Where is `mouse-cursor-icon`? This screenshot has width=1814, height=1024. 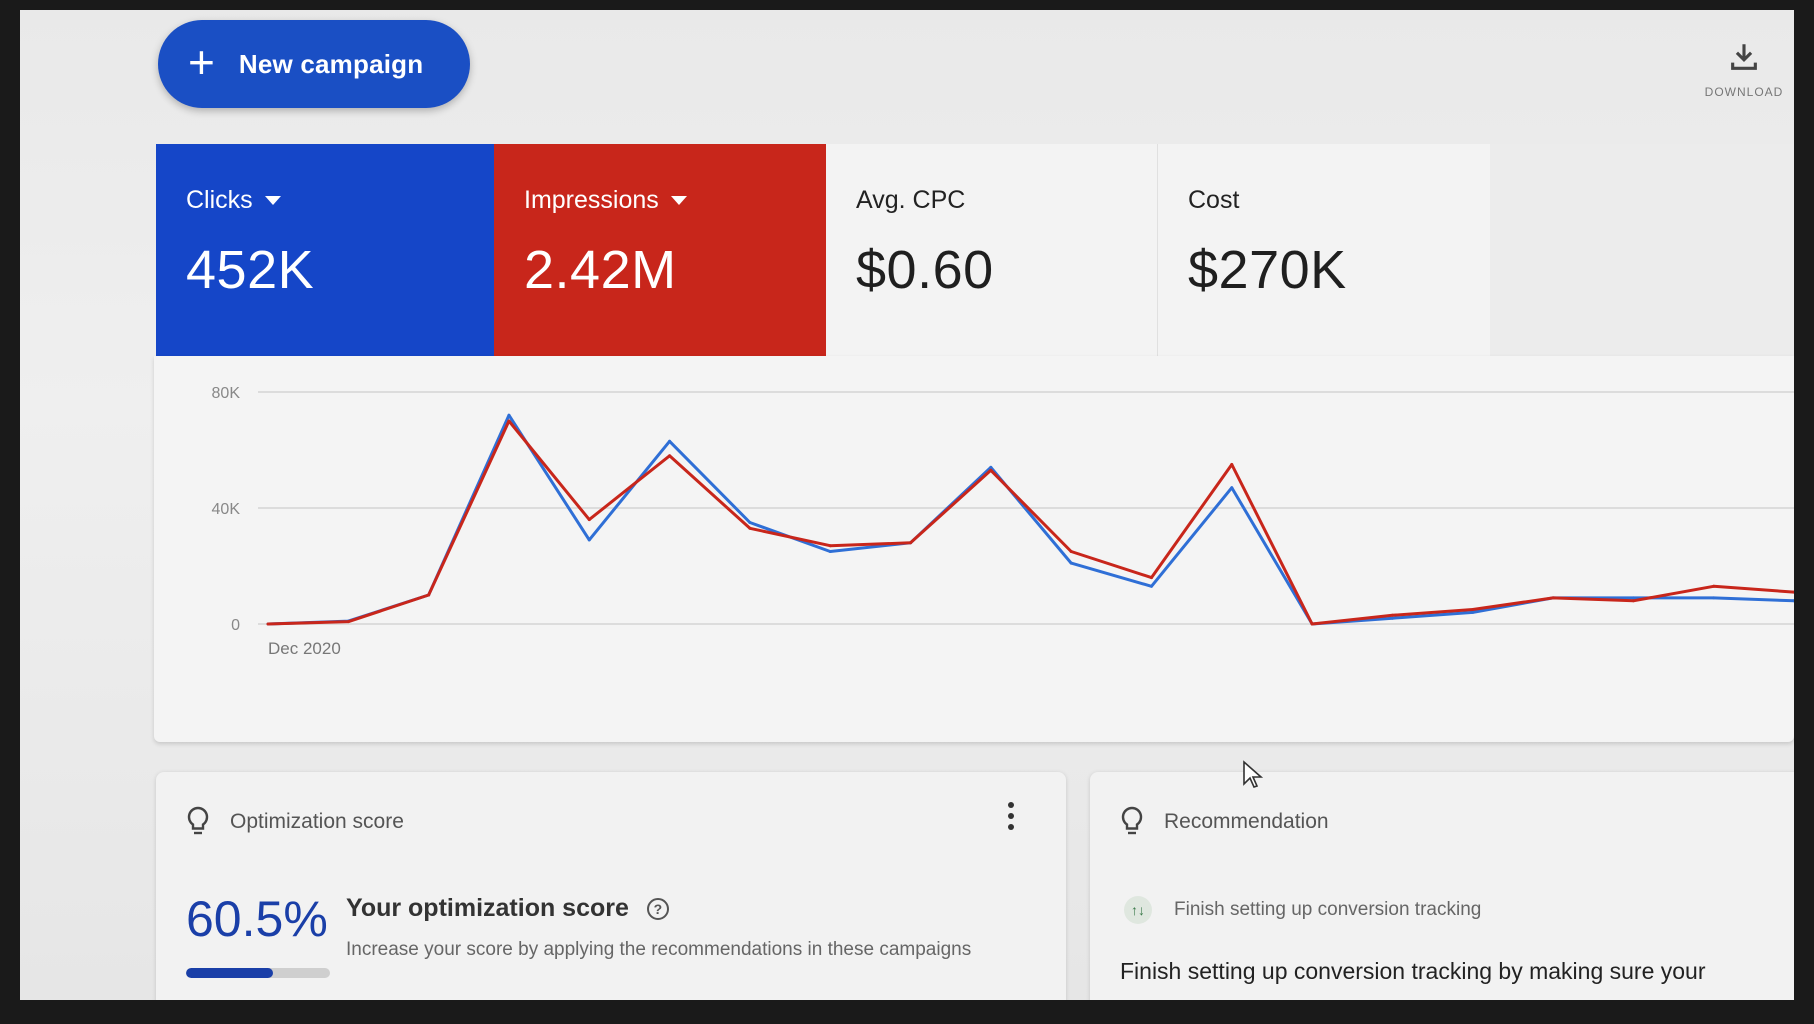
mouse-cursor-icon is located at coordinates (1253, 774).